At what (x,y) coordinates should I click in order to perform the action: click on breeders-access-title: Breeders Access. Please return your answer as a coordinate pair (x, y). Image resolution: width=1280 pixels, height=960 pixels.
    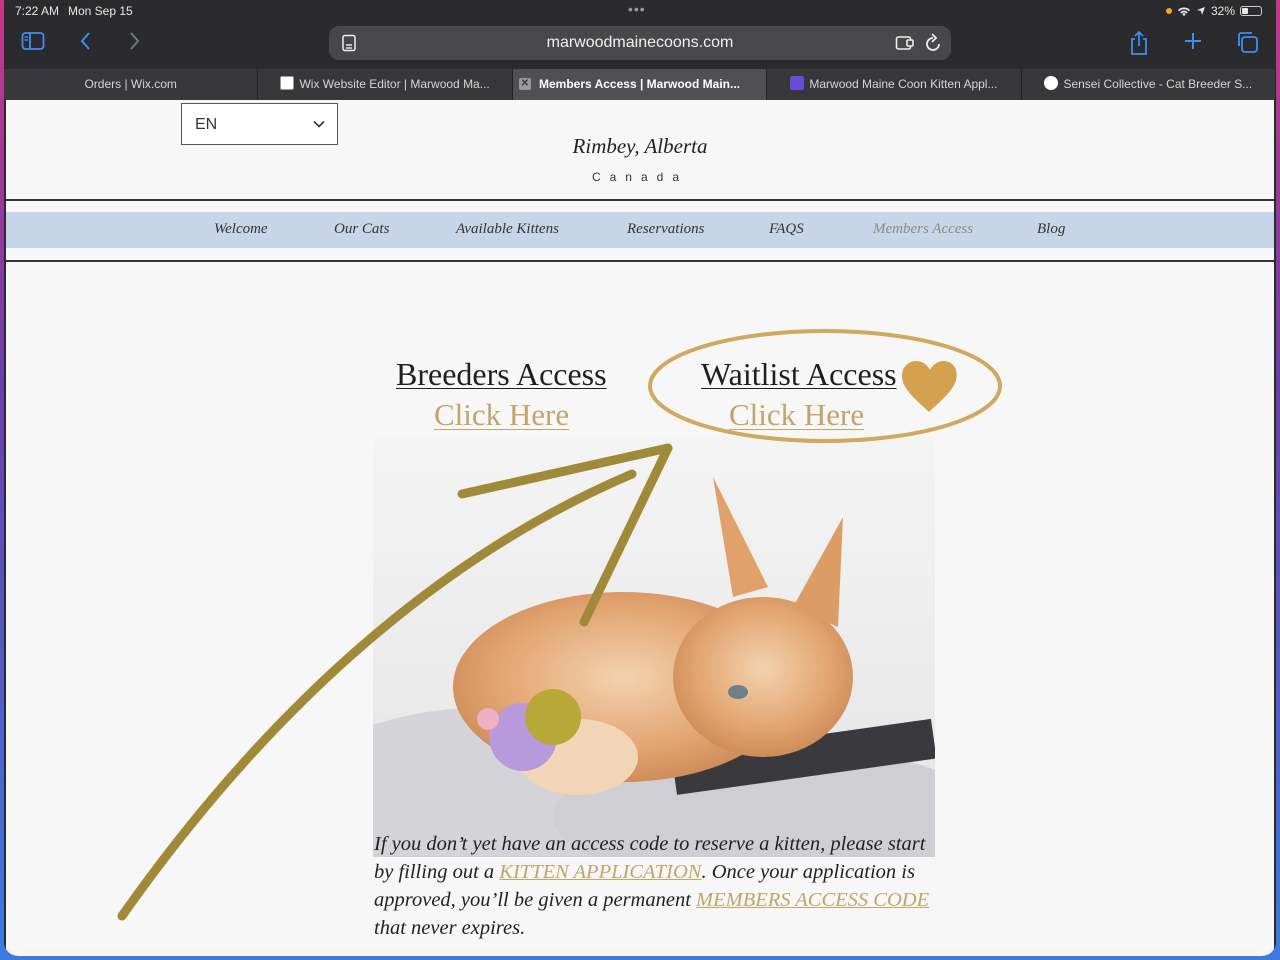
    Looking at the image, I should click on (501, 374).